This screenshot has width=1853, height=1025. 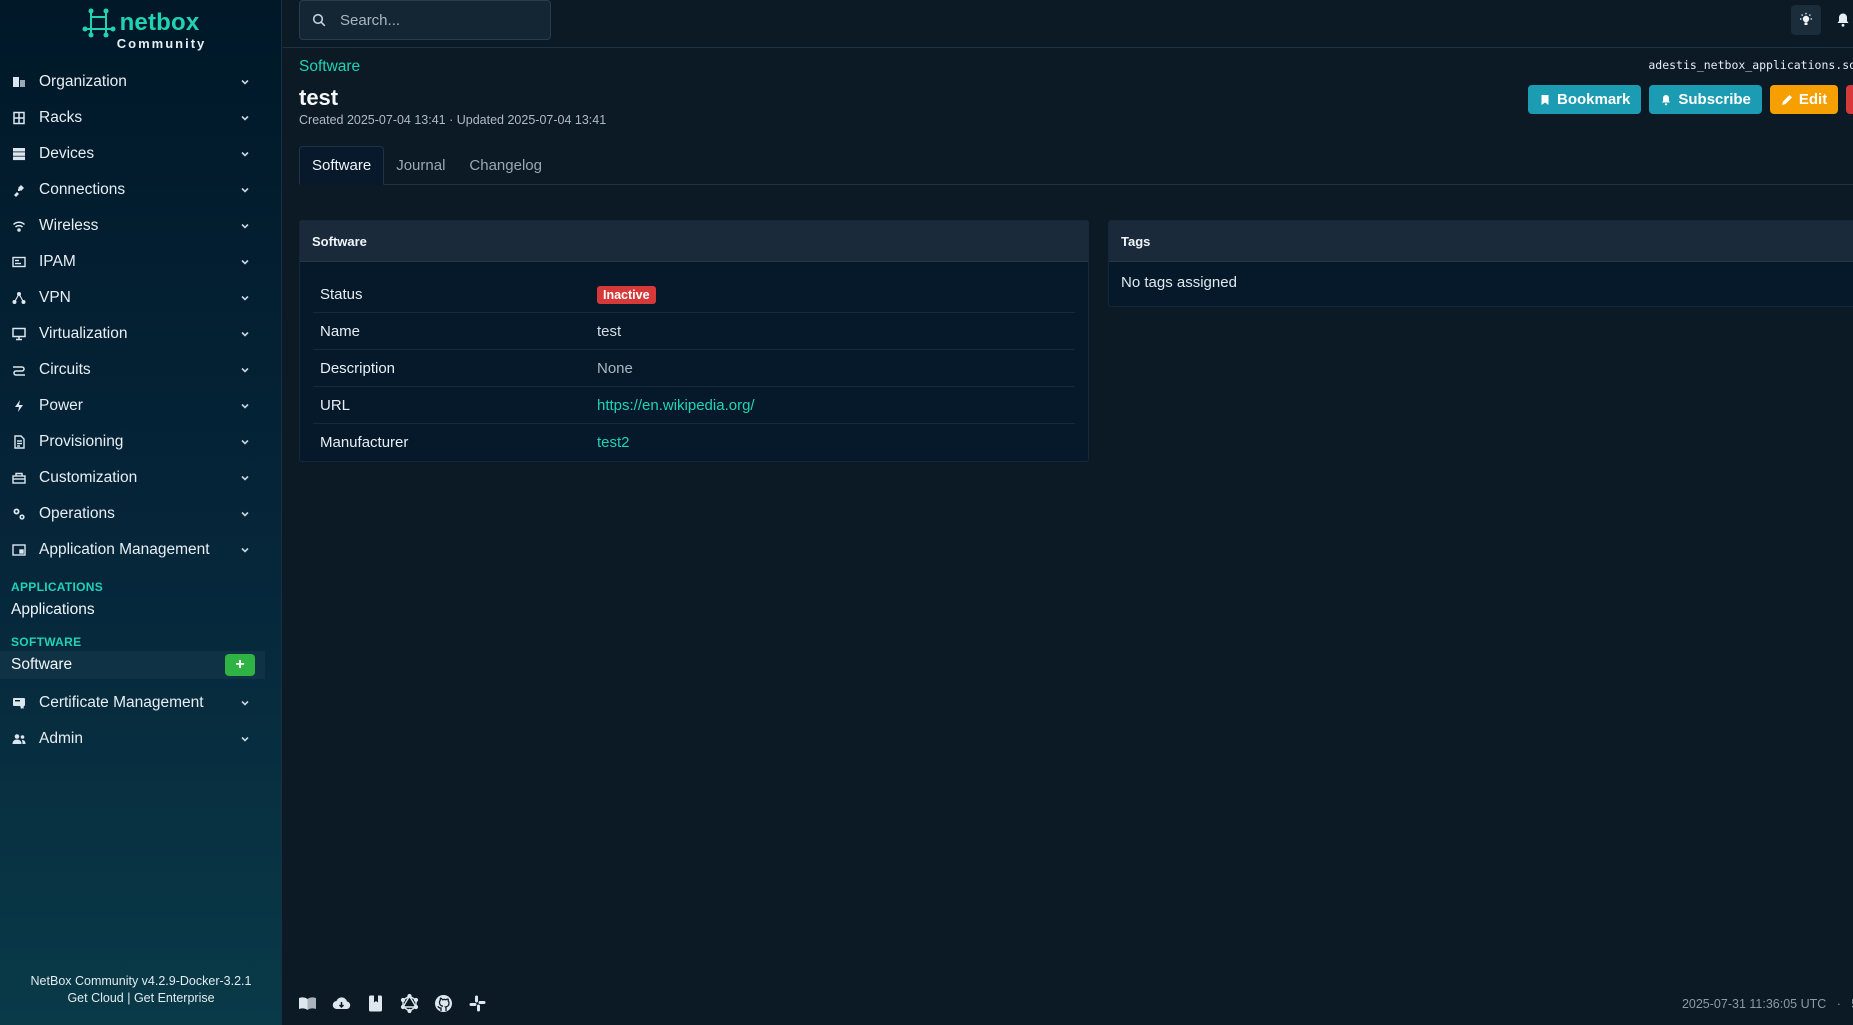 I want to click on sidebar-item-circuits: Circuits, so click(x=140, y=370).